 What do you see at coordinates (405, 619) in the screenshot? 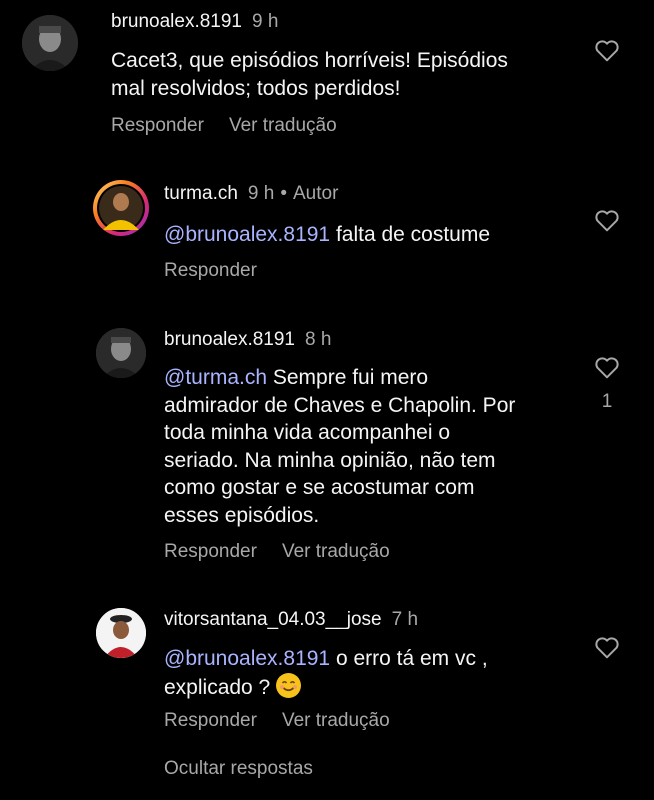
I see `timestamp: 7 h` at bounding box center [405, 619].